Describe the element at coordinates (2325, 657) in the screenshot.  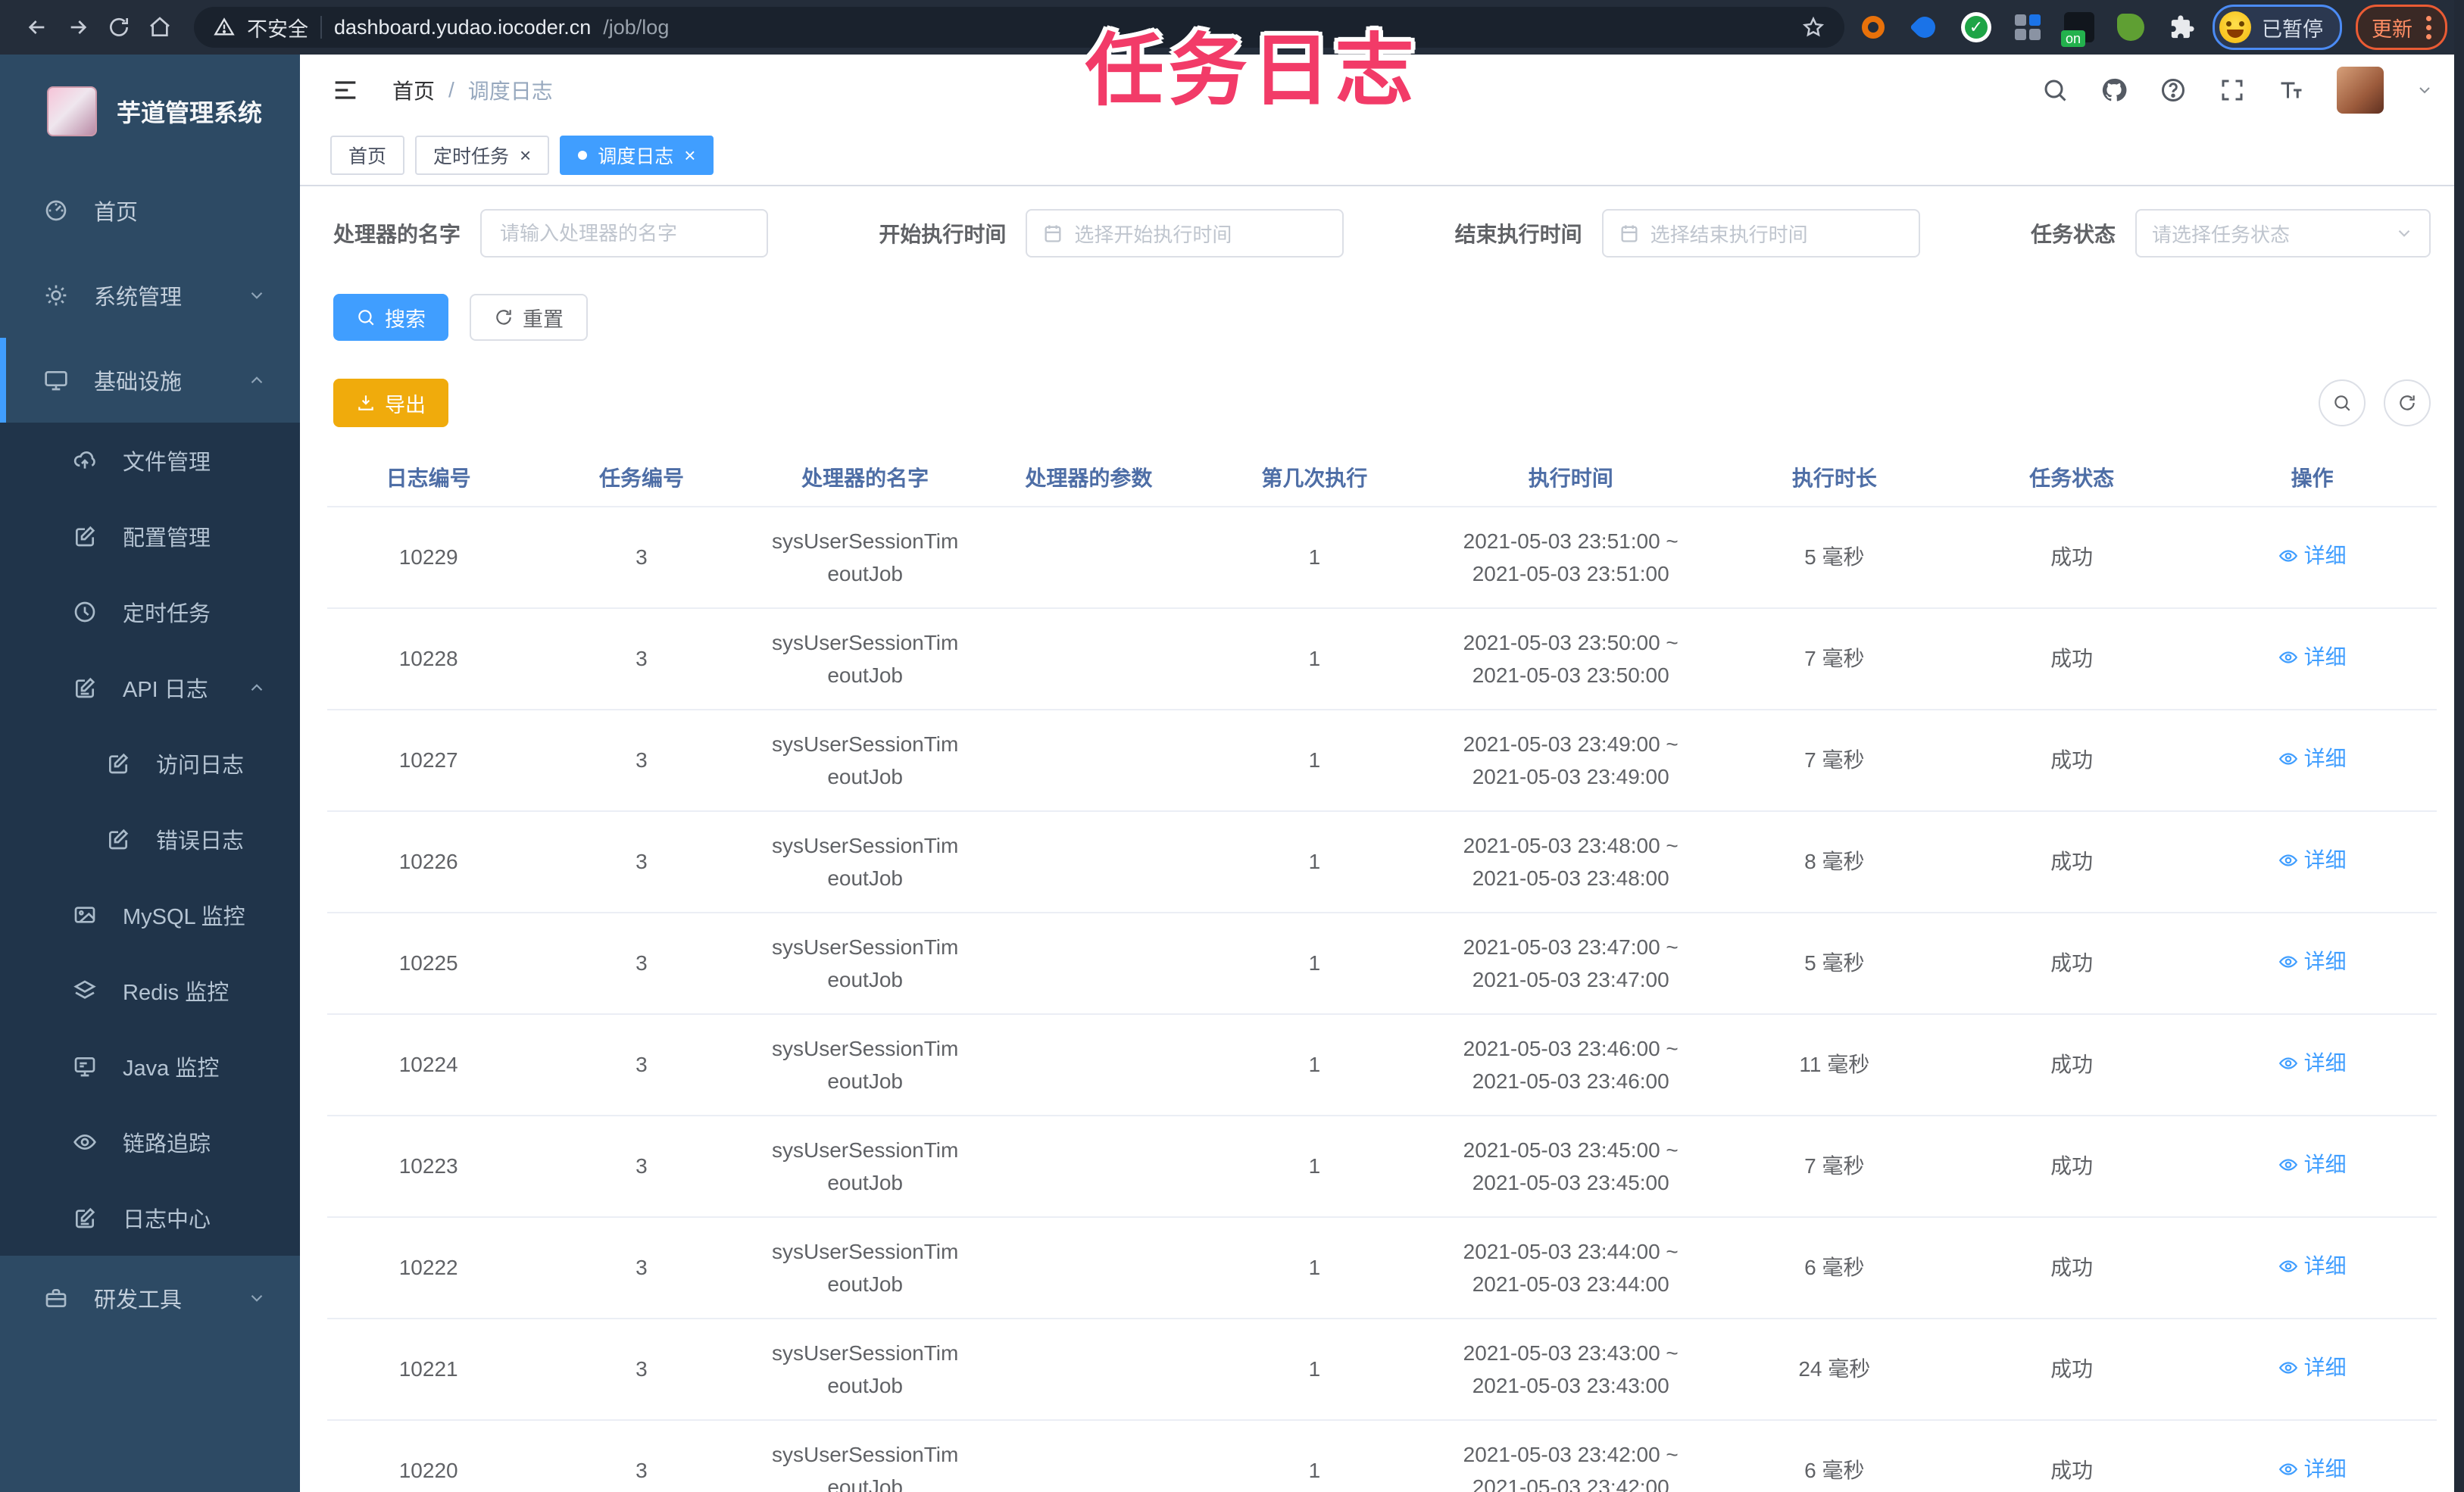
I see `detail-link-label: 详细` at that location.